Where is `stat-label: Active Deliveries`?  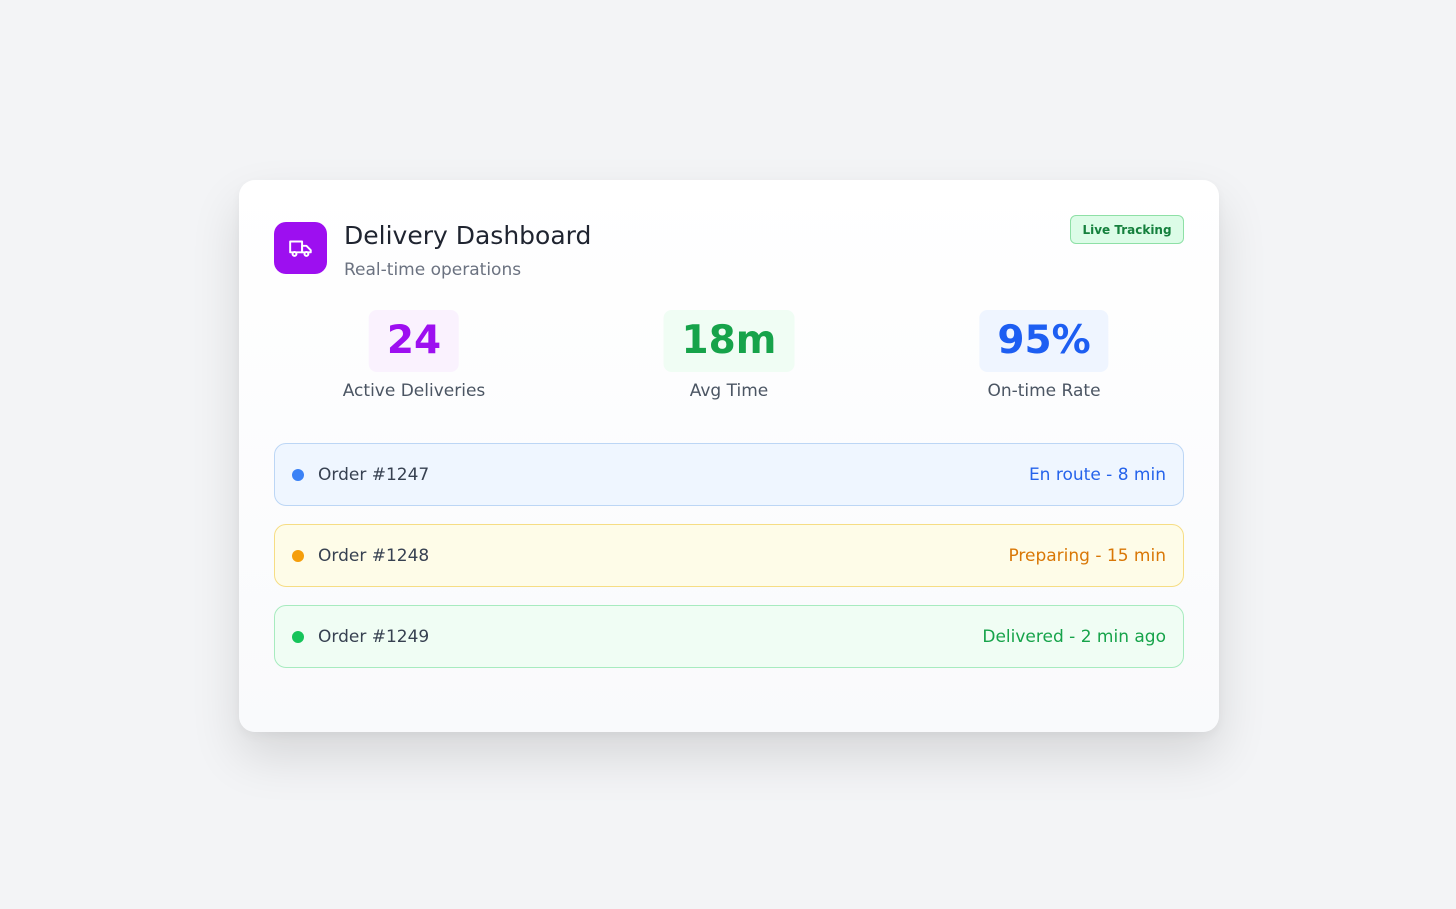 stat-label: Active Deliveries is located at coordinates (414, 391).